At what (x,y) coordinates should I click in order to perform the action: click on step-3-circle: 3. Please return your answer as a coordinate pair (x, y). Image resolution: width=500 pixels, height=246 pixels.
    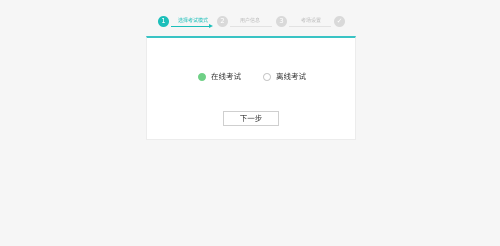
    Looking at the image, I should click on (281, 21).